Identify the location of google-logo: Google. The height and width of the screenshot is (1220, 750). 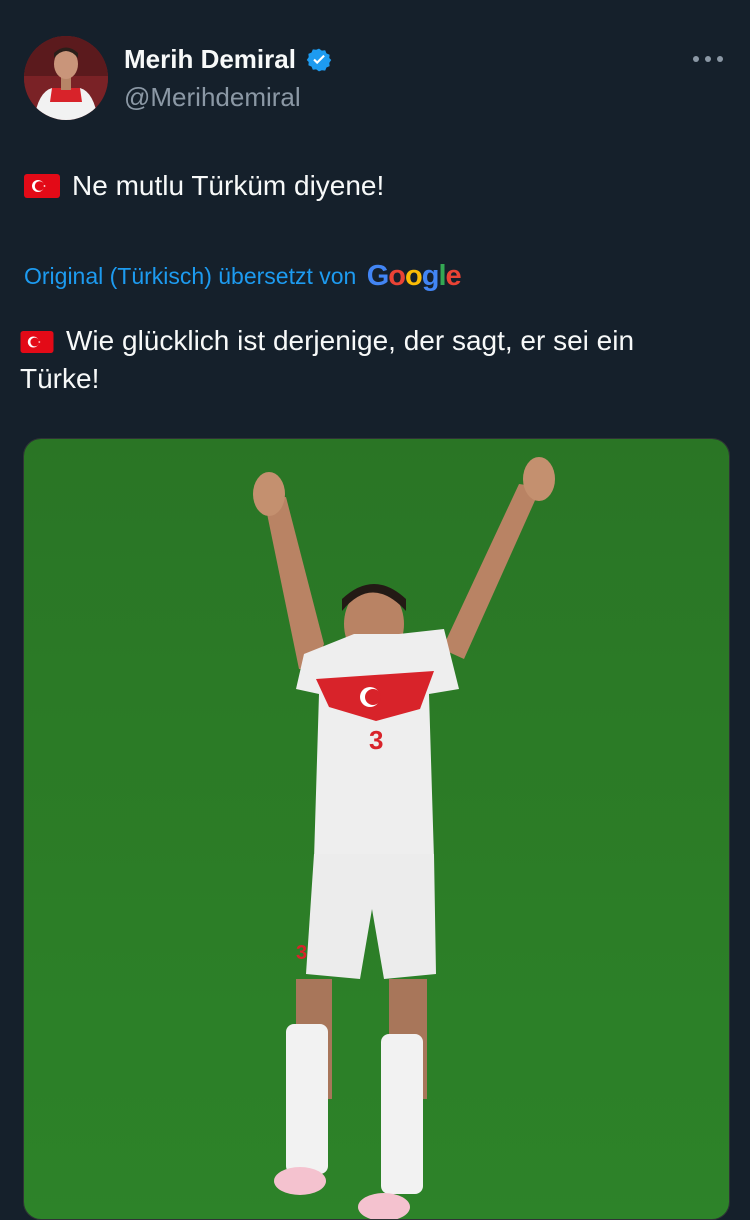
(414, 276).